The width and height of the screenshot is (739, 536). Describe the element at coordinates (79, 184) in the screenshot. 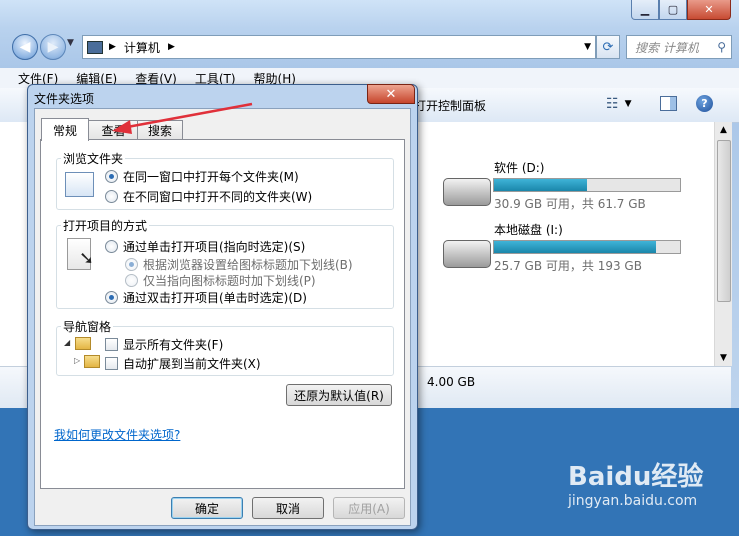

I see `browse-window-icon` at that location.